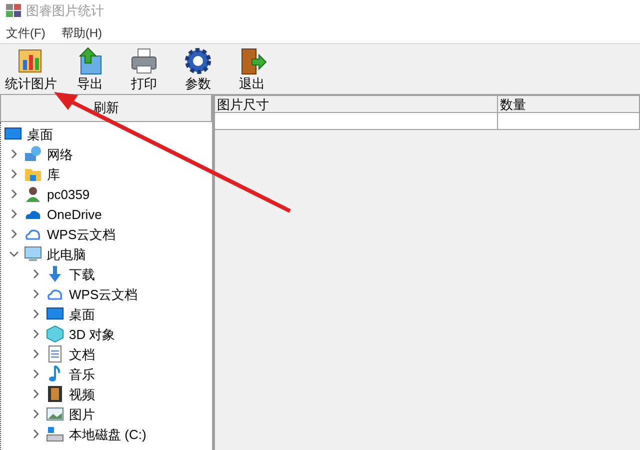 The image size is (640, 450). Describe the element at coordinates (55, 274) in the screenshot. I see `down-arrow-icon` at that location.